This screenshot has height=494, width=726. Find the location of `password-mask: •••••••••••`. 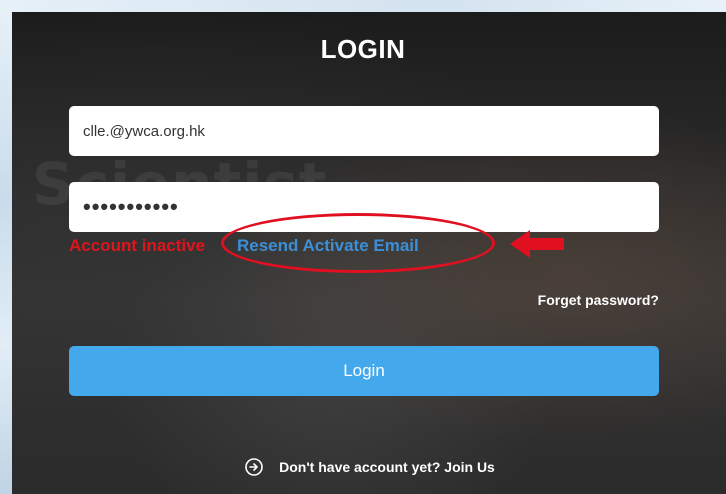

password-mask: ••••••••••• is located at coordinates (131, 206).